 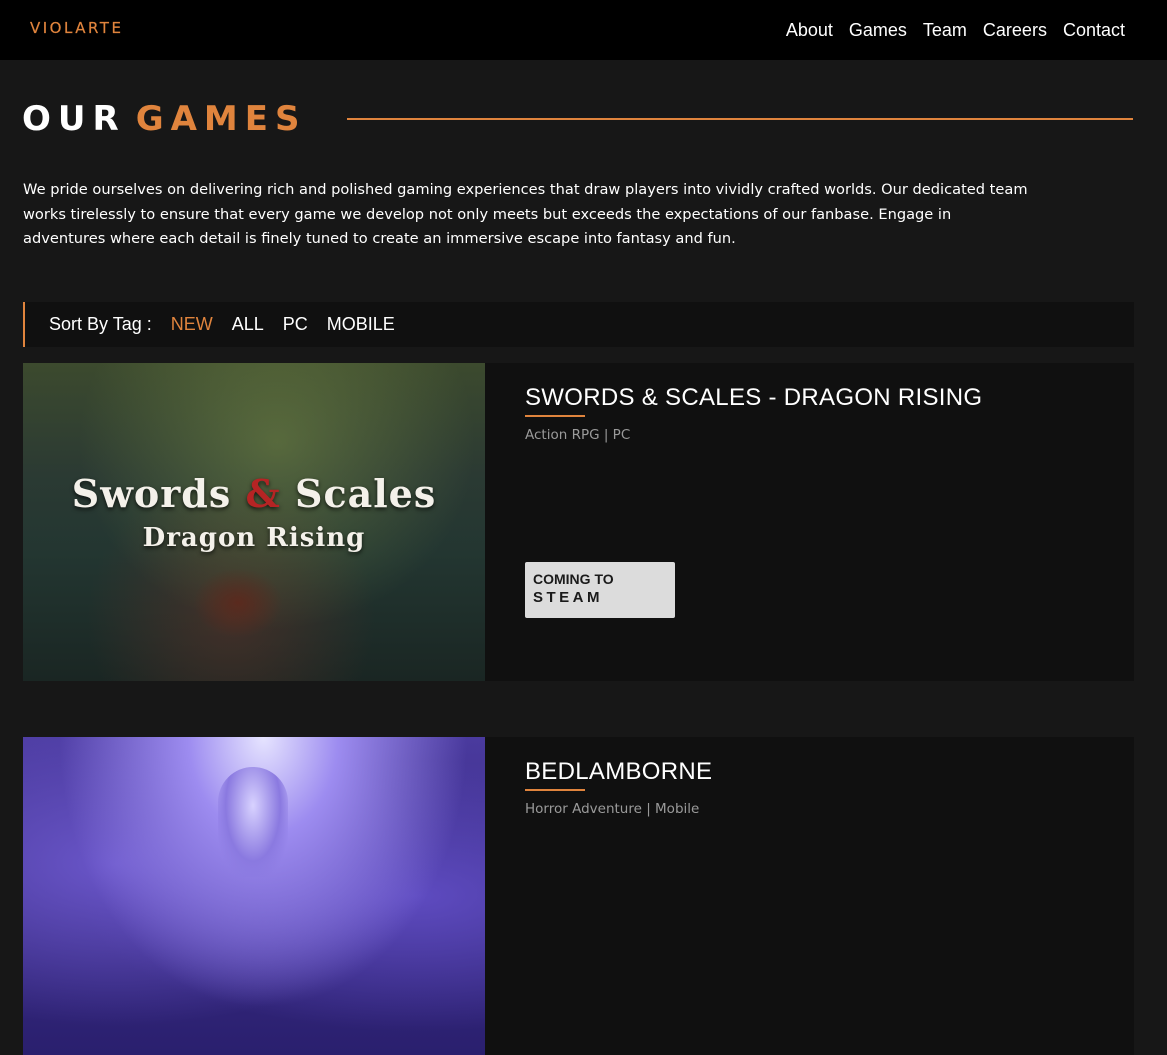 I want to click on tag-new: NEW, so click(x=192, y=324).